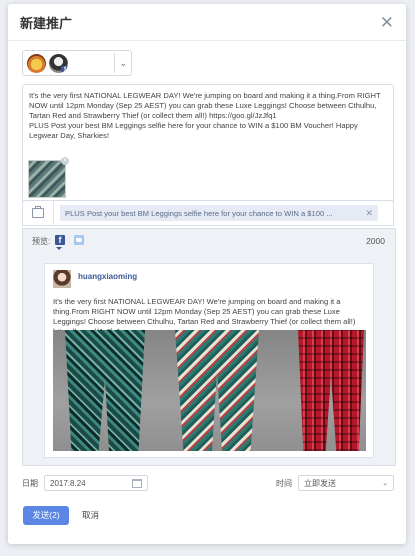 This screenshot has width=415, height=556. Describe the element at coordinates (36, 63) in the screenshot. I see `account-avatar` at that location.